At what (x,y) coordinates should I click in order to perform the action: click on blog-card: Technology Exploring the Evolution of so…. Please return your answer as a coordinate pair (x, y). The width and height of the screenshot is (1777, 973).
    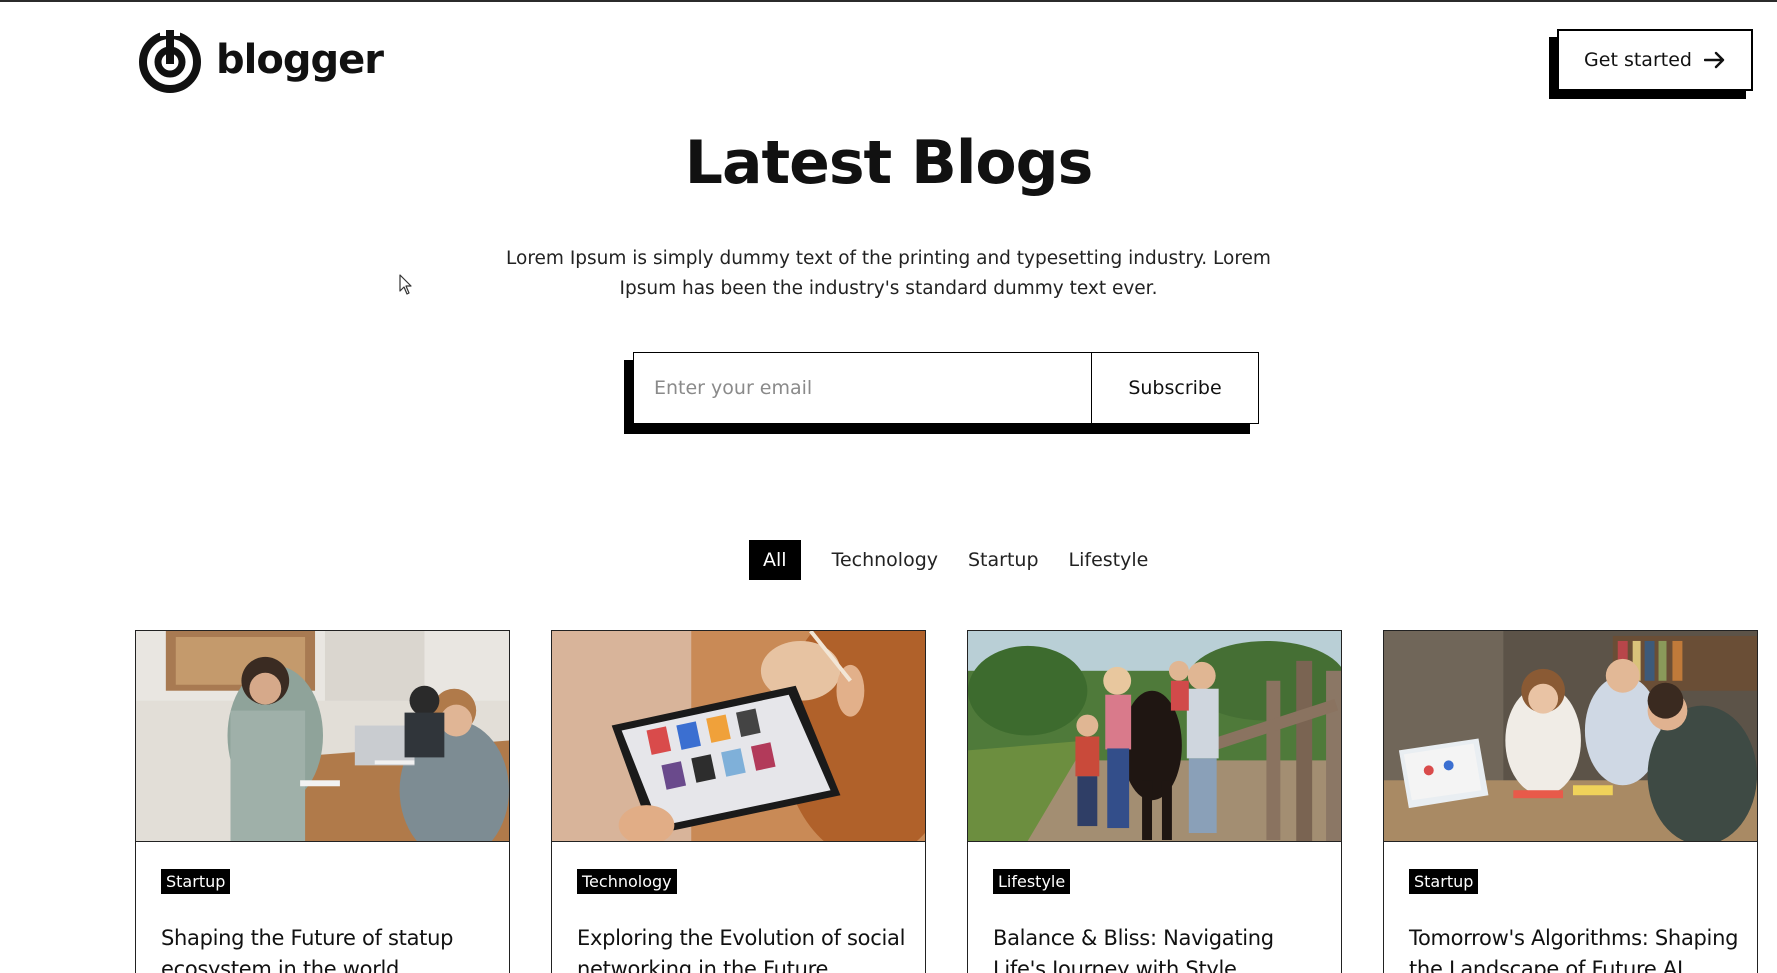
    Looking at the image, I should click on (738, 801).